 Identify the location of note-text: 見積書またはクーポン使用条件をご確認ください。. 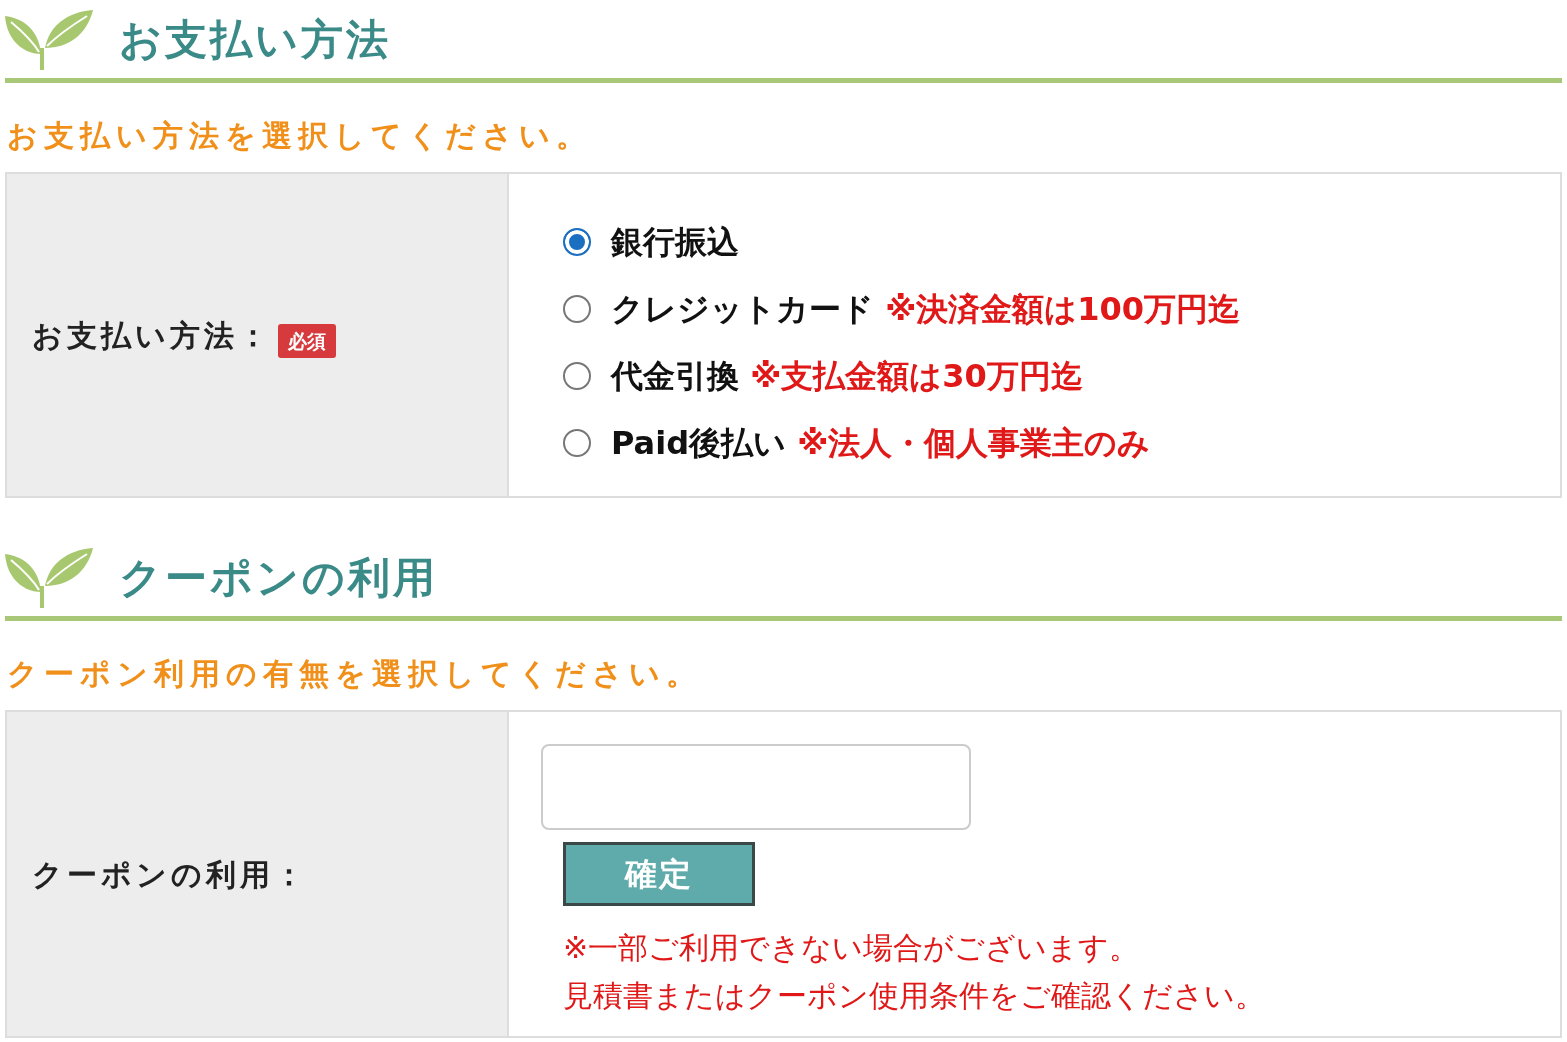
(914, 996).